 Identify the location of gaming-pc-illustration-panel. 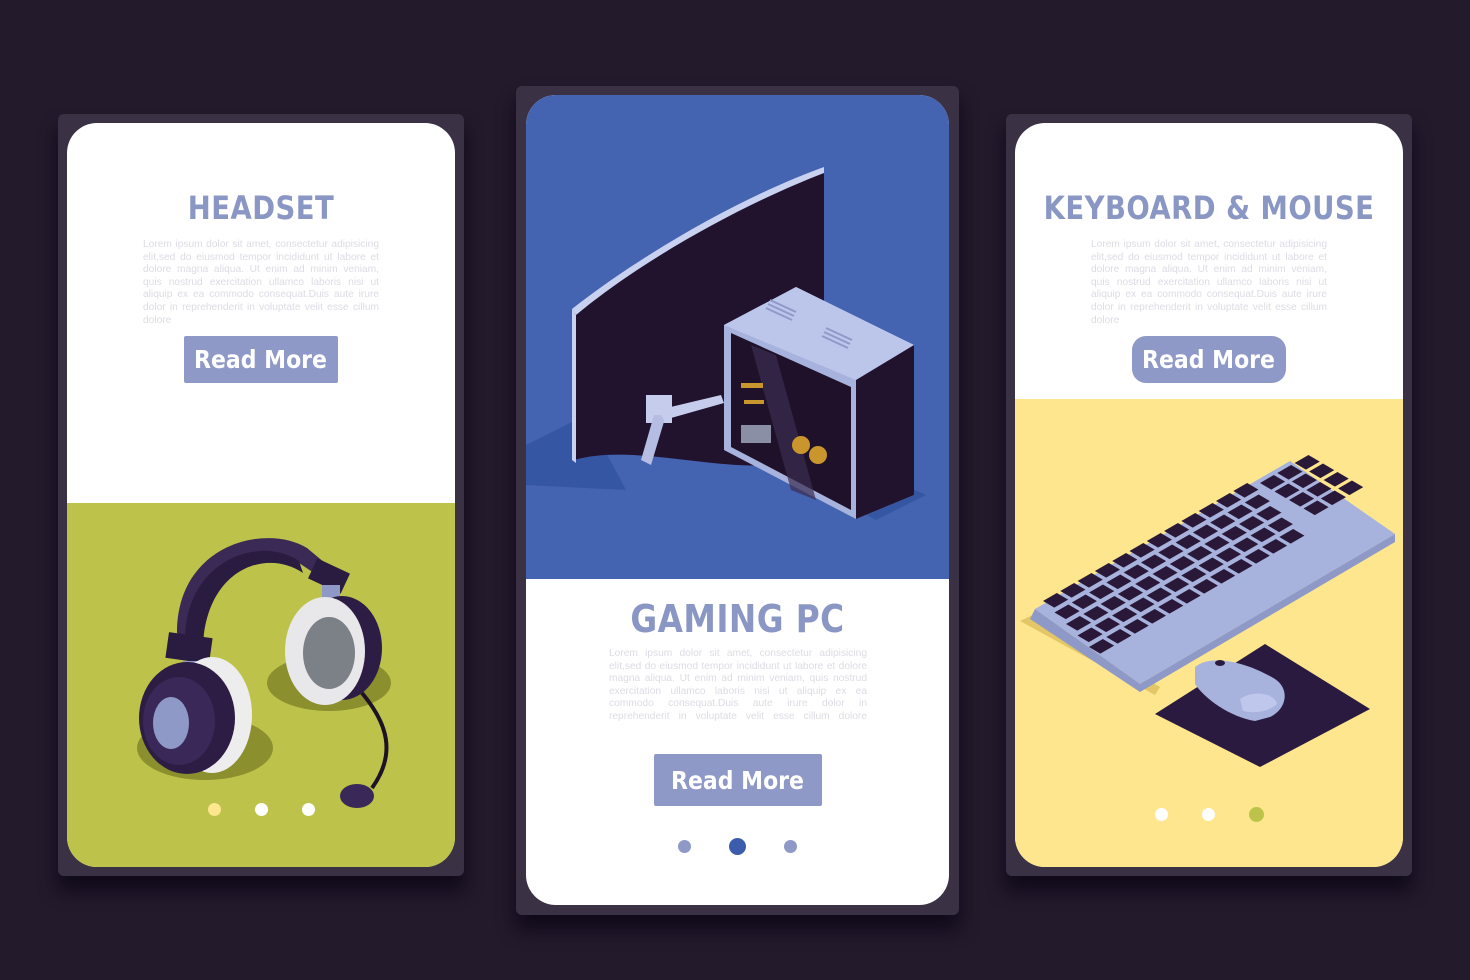
(737, 337).